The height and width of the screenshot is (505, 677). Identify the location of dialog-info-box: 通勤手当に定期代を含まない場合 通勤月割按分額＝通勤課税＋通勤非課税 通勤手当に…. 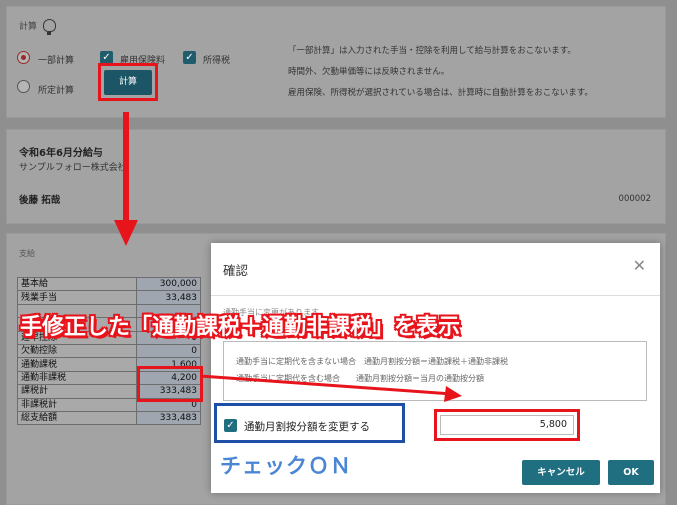
(435, 371).